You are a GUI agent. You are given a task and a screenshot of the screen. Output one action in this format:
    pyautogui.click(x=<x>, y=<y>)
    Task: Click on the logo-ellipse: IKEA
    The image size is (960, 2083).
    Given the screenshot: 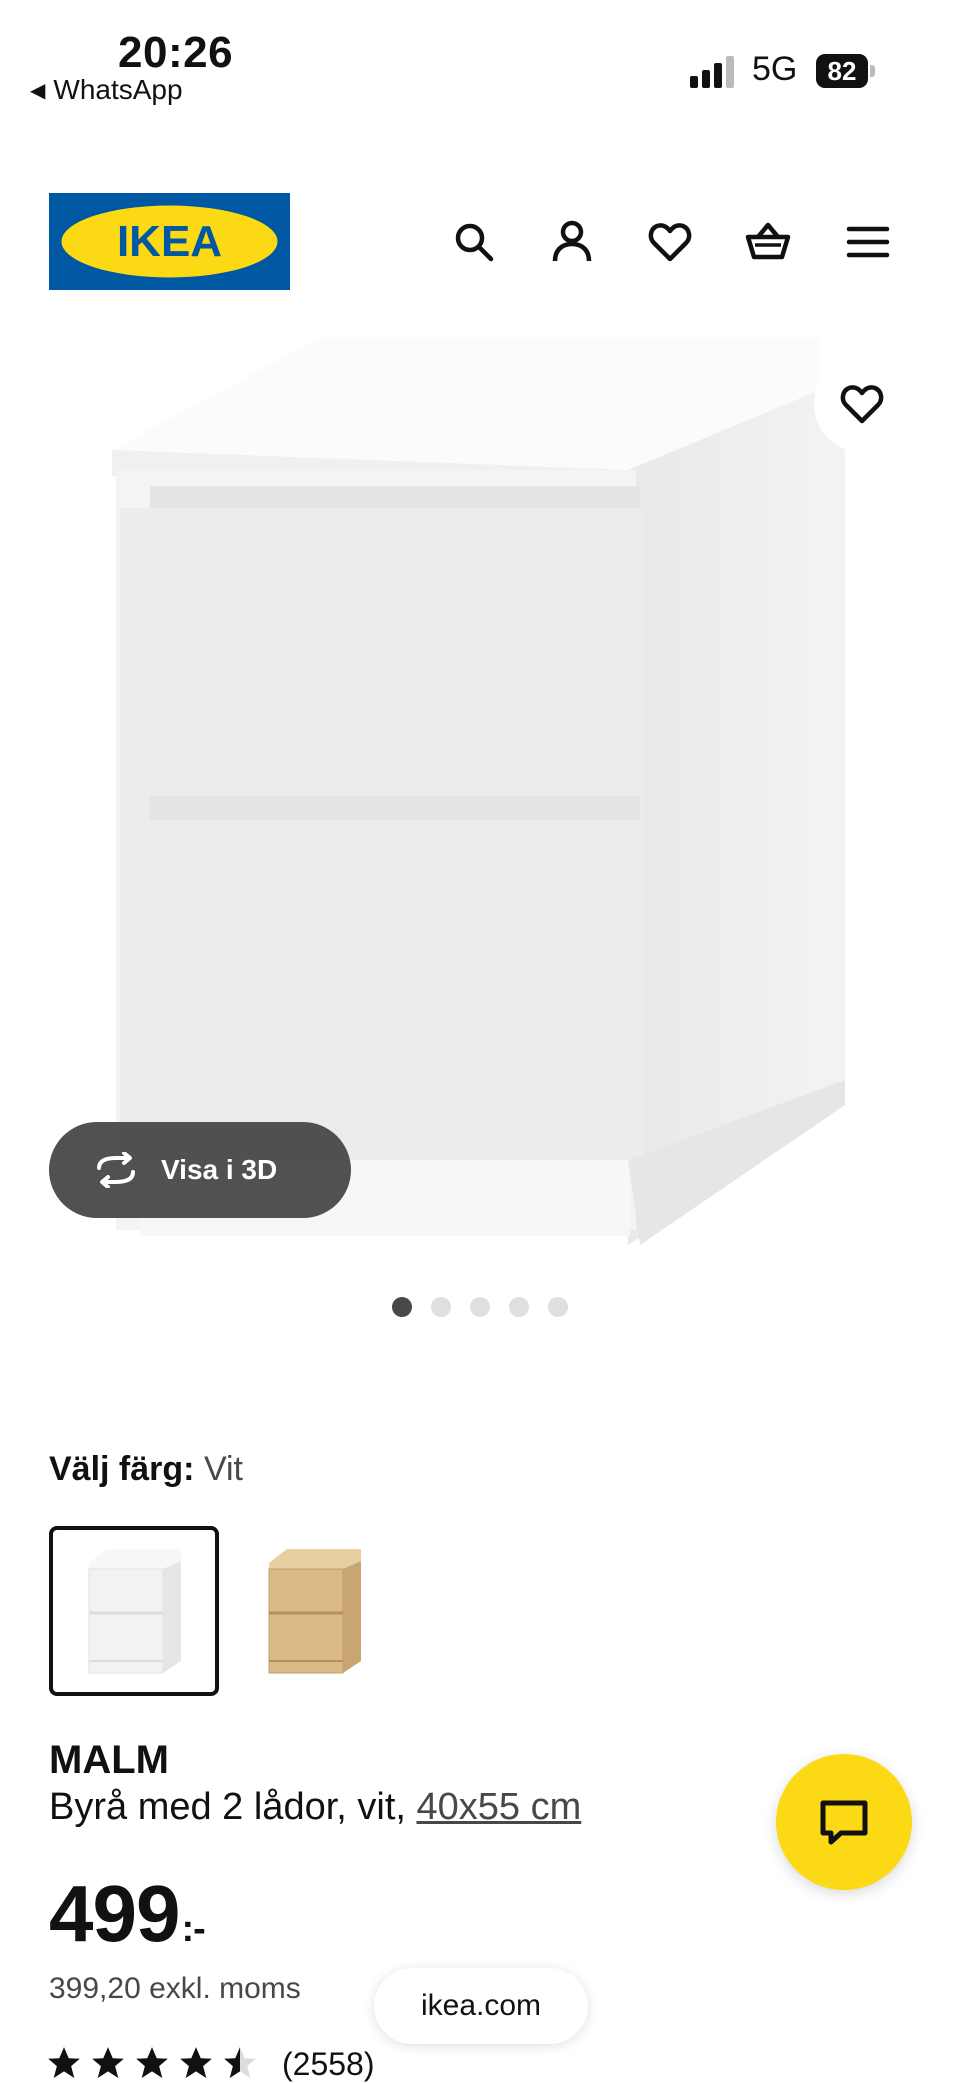 What is the action you would take?
    pyautogui.click(x=169, y=241)
    